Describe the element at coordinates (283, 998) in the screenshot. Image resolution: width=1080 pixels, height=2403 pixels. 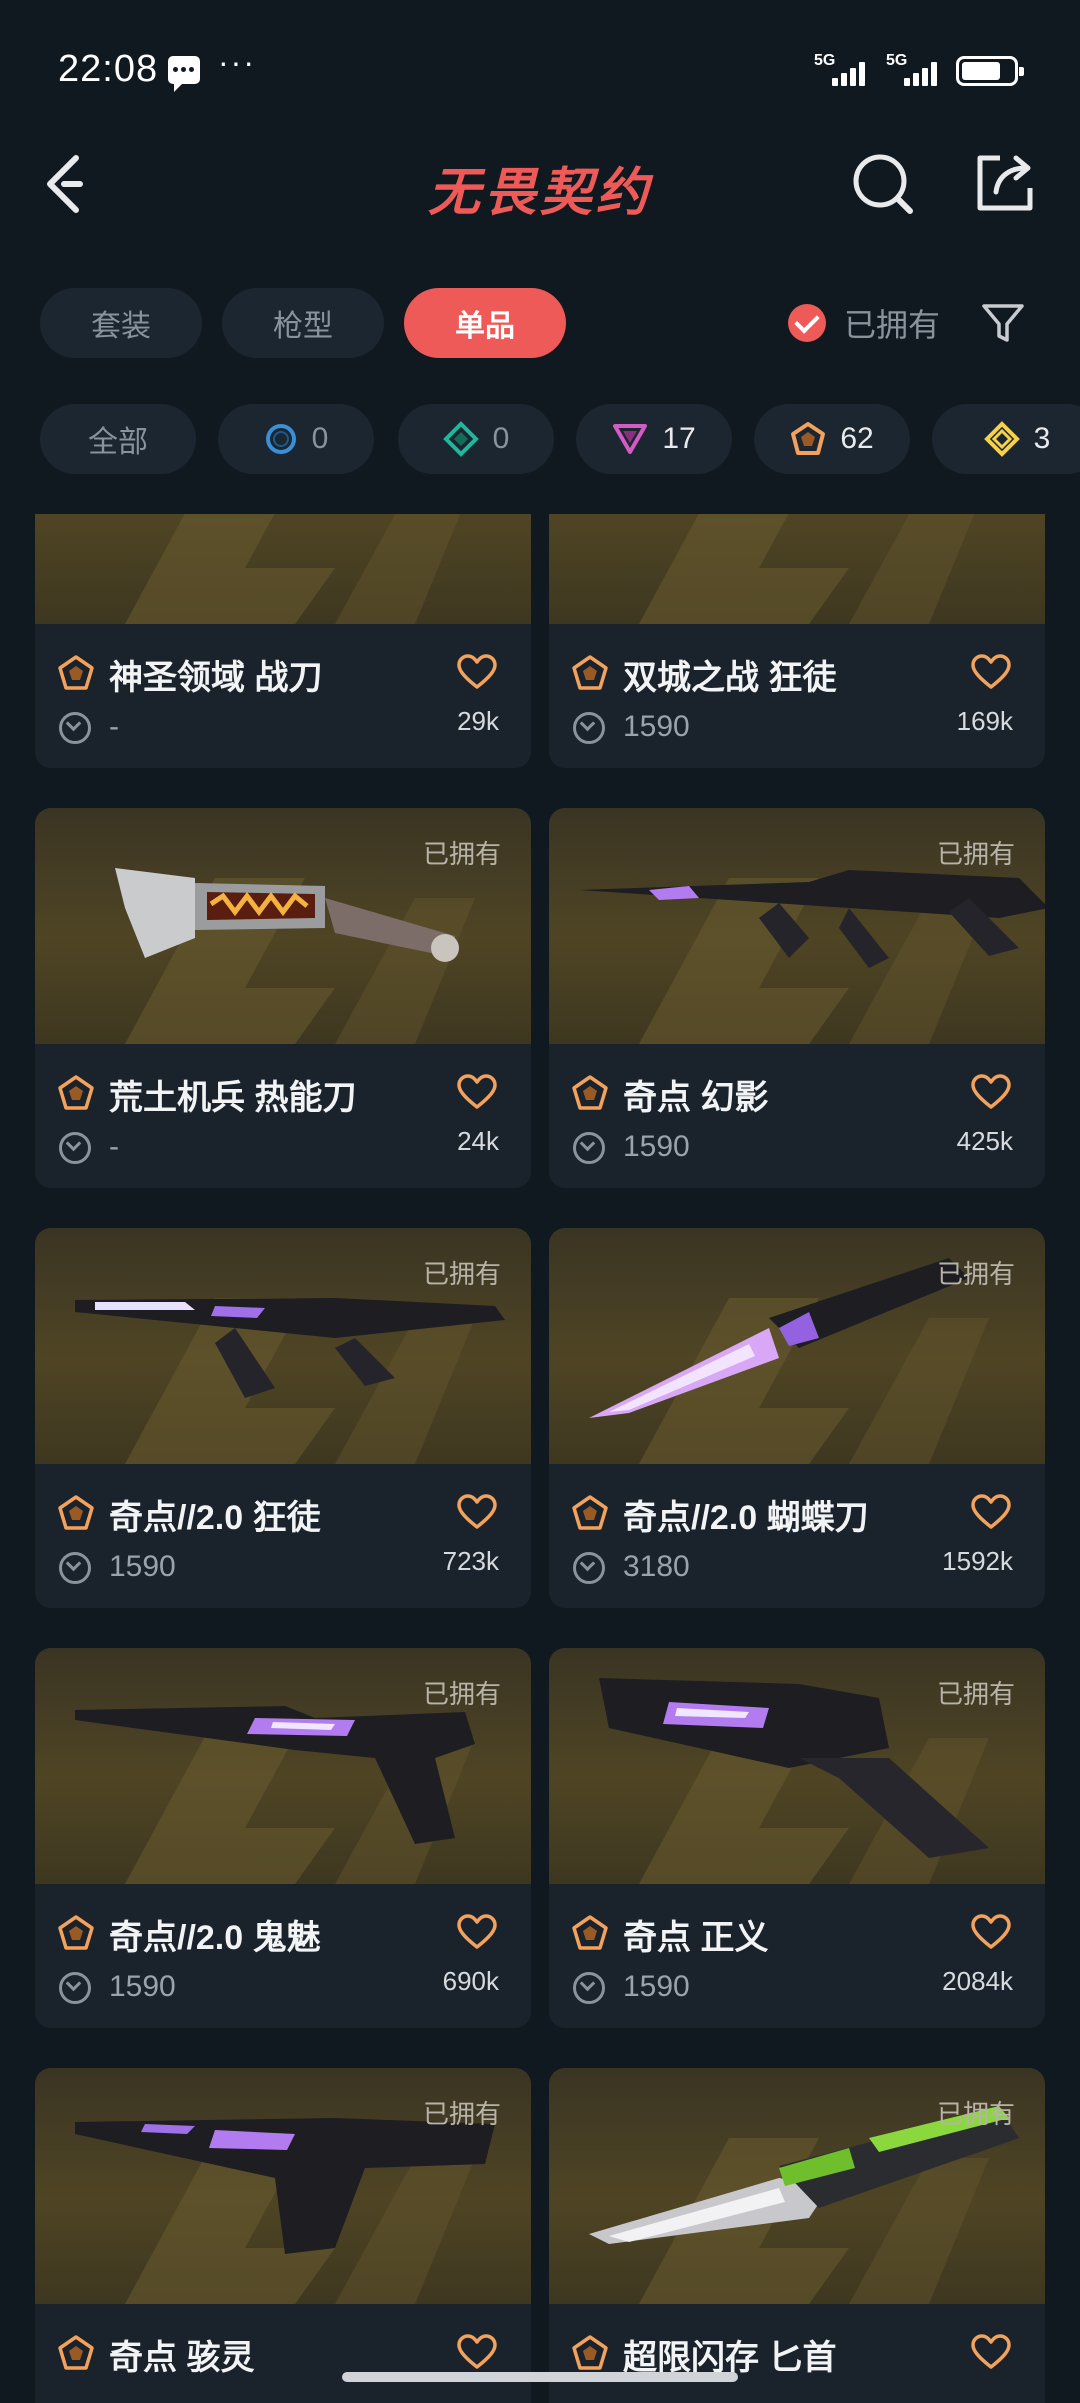
I see `item-card: 已拥有 荒土机兵 热能刀 - 24k` at that location.